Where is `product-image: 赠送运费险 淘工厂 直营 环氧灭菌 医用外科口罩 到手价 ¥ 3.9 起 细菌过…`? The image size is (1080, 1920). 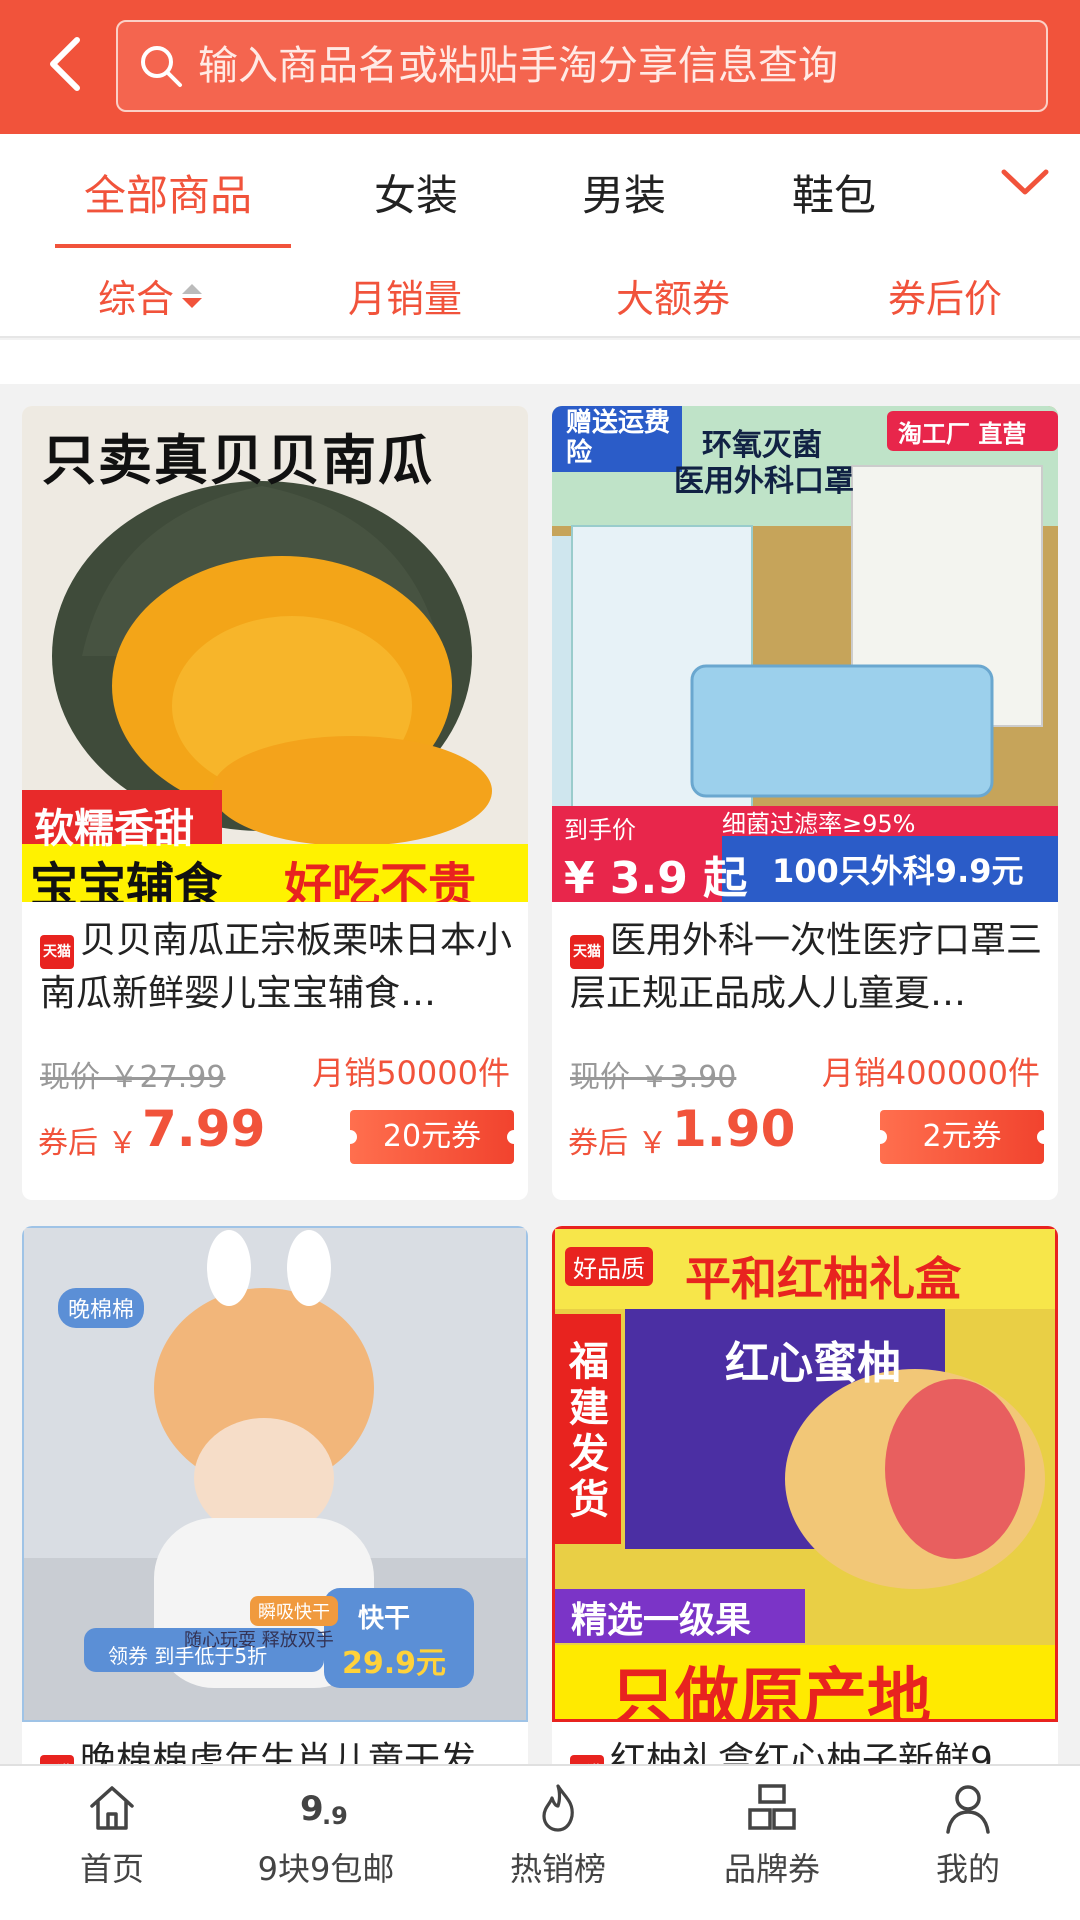 product-image: 赠送运费险 淘工厂 直营 环氧灭菌 医用外科口罩 到手价 ¥ 3.9 起 细菌过… is located at coordinates (805, 654).